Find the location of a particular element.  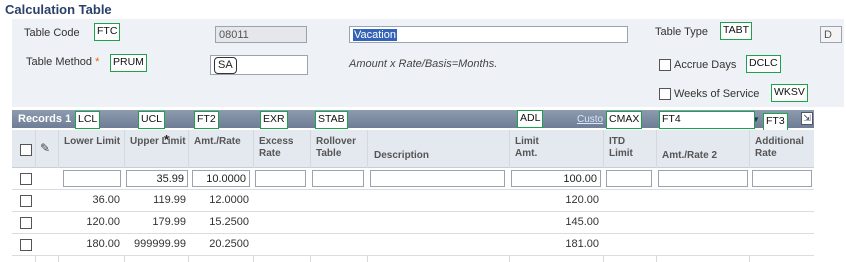

limit-amt-input: 100.00 is located at coordinates (556, 178).